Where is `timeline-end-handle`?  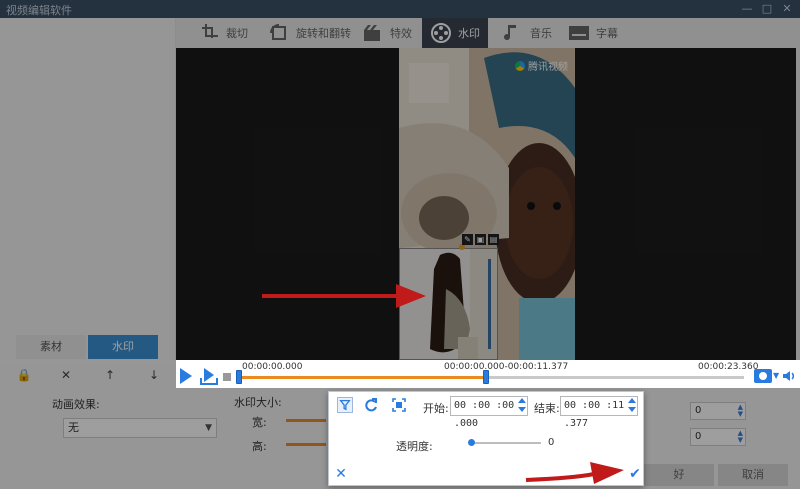
timeline-end-handle is located at coordinates (486, 377).